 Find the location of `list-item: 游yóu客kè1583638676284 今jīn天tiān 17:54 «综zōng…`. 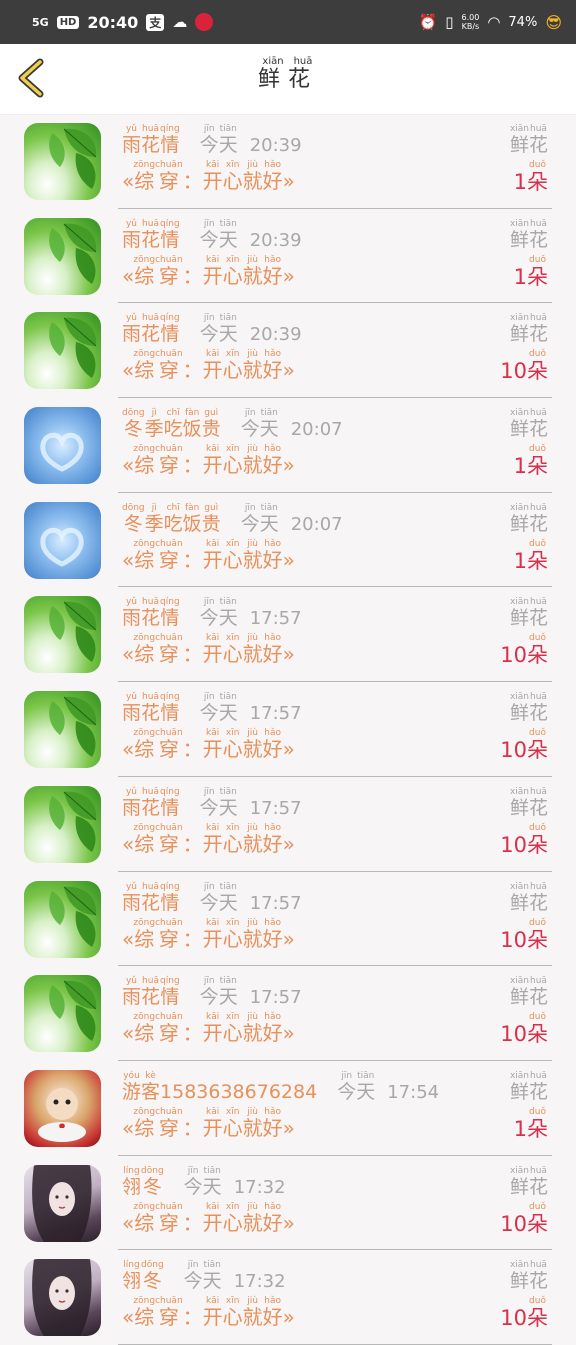

list-item: 游yóu客kè1583638676284 今jīn天tiān 17:54 «综zōng… is located at coordinates (288, 1108).